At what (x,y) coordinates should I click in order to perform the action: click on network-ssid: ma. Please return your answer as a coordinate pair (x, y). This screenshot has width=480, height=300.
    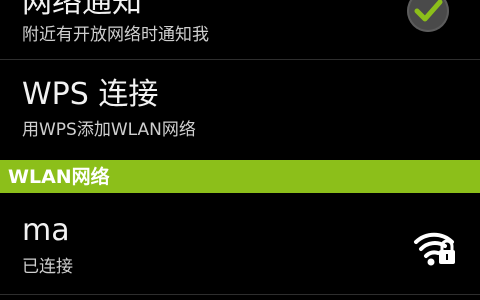
    Looking at the image, I should click on (46, 230).